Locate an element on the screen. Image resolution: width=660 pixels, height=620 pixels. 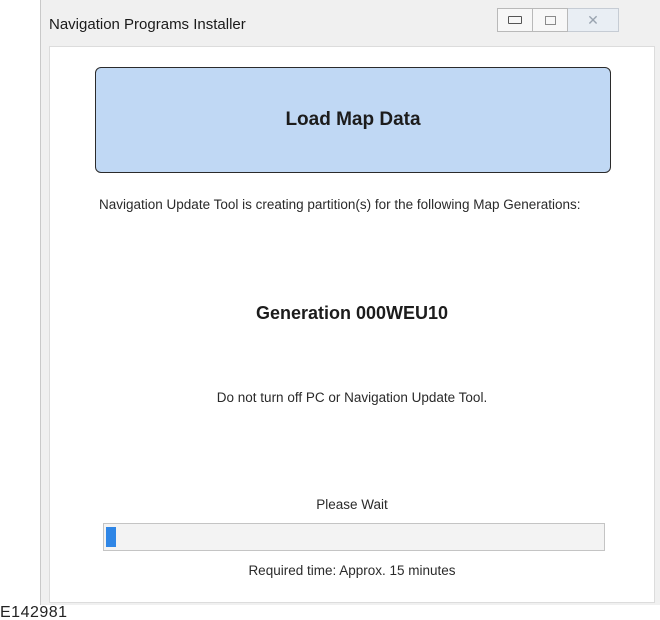
close-button: ✕ is located at coordinates (593, 20).